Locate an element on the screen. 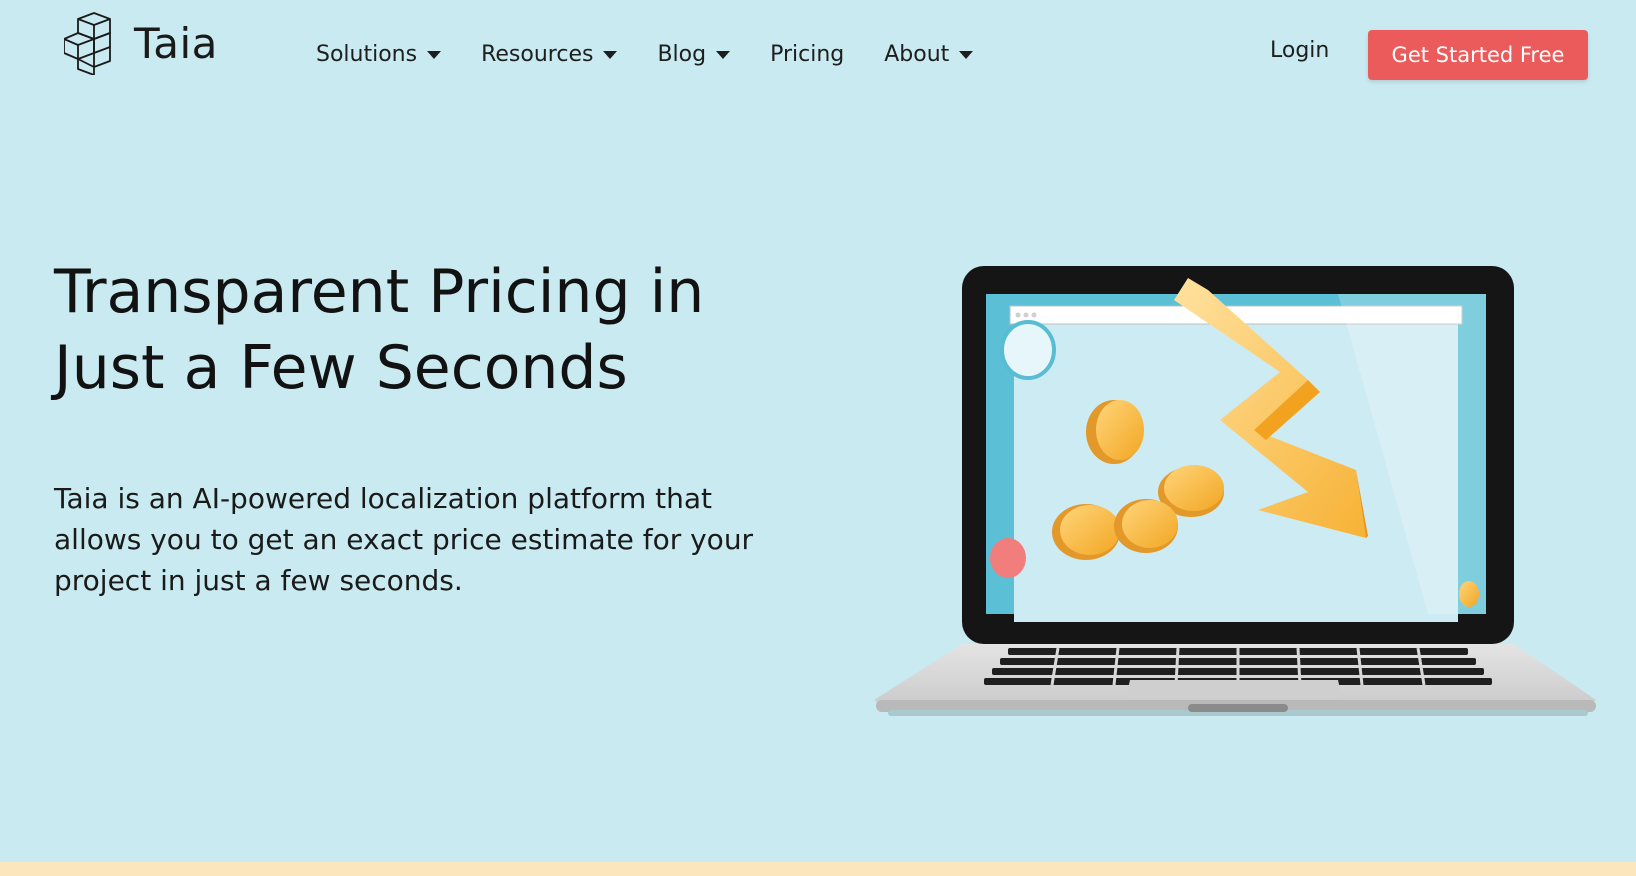  nav-label: Pricing is located at coordinates (807, 54).